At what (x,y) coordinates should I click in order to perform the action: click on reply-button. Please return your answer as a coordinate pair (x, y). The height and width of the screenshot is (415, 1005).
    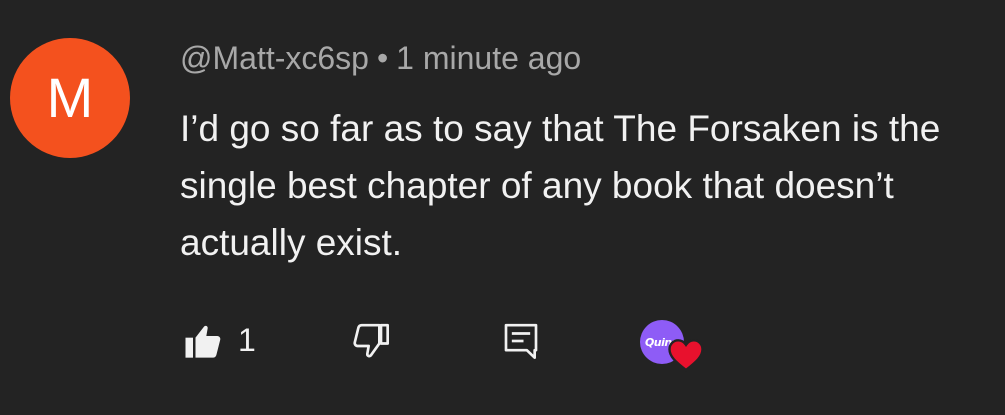
    Looking at the image, I should click on (521, 341).